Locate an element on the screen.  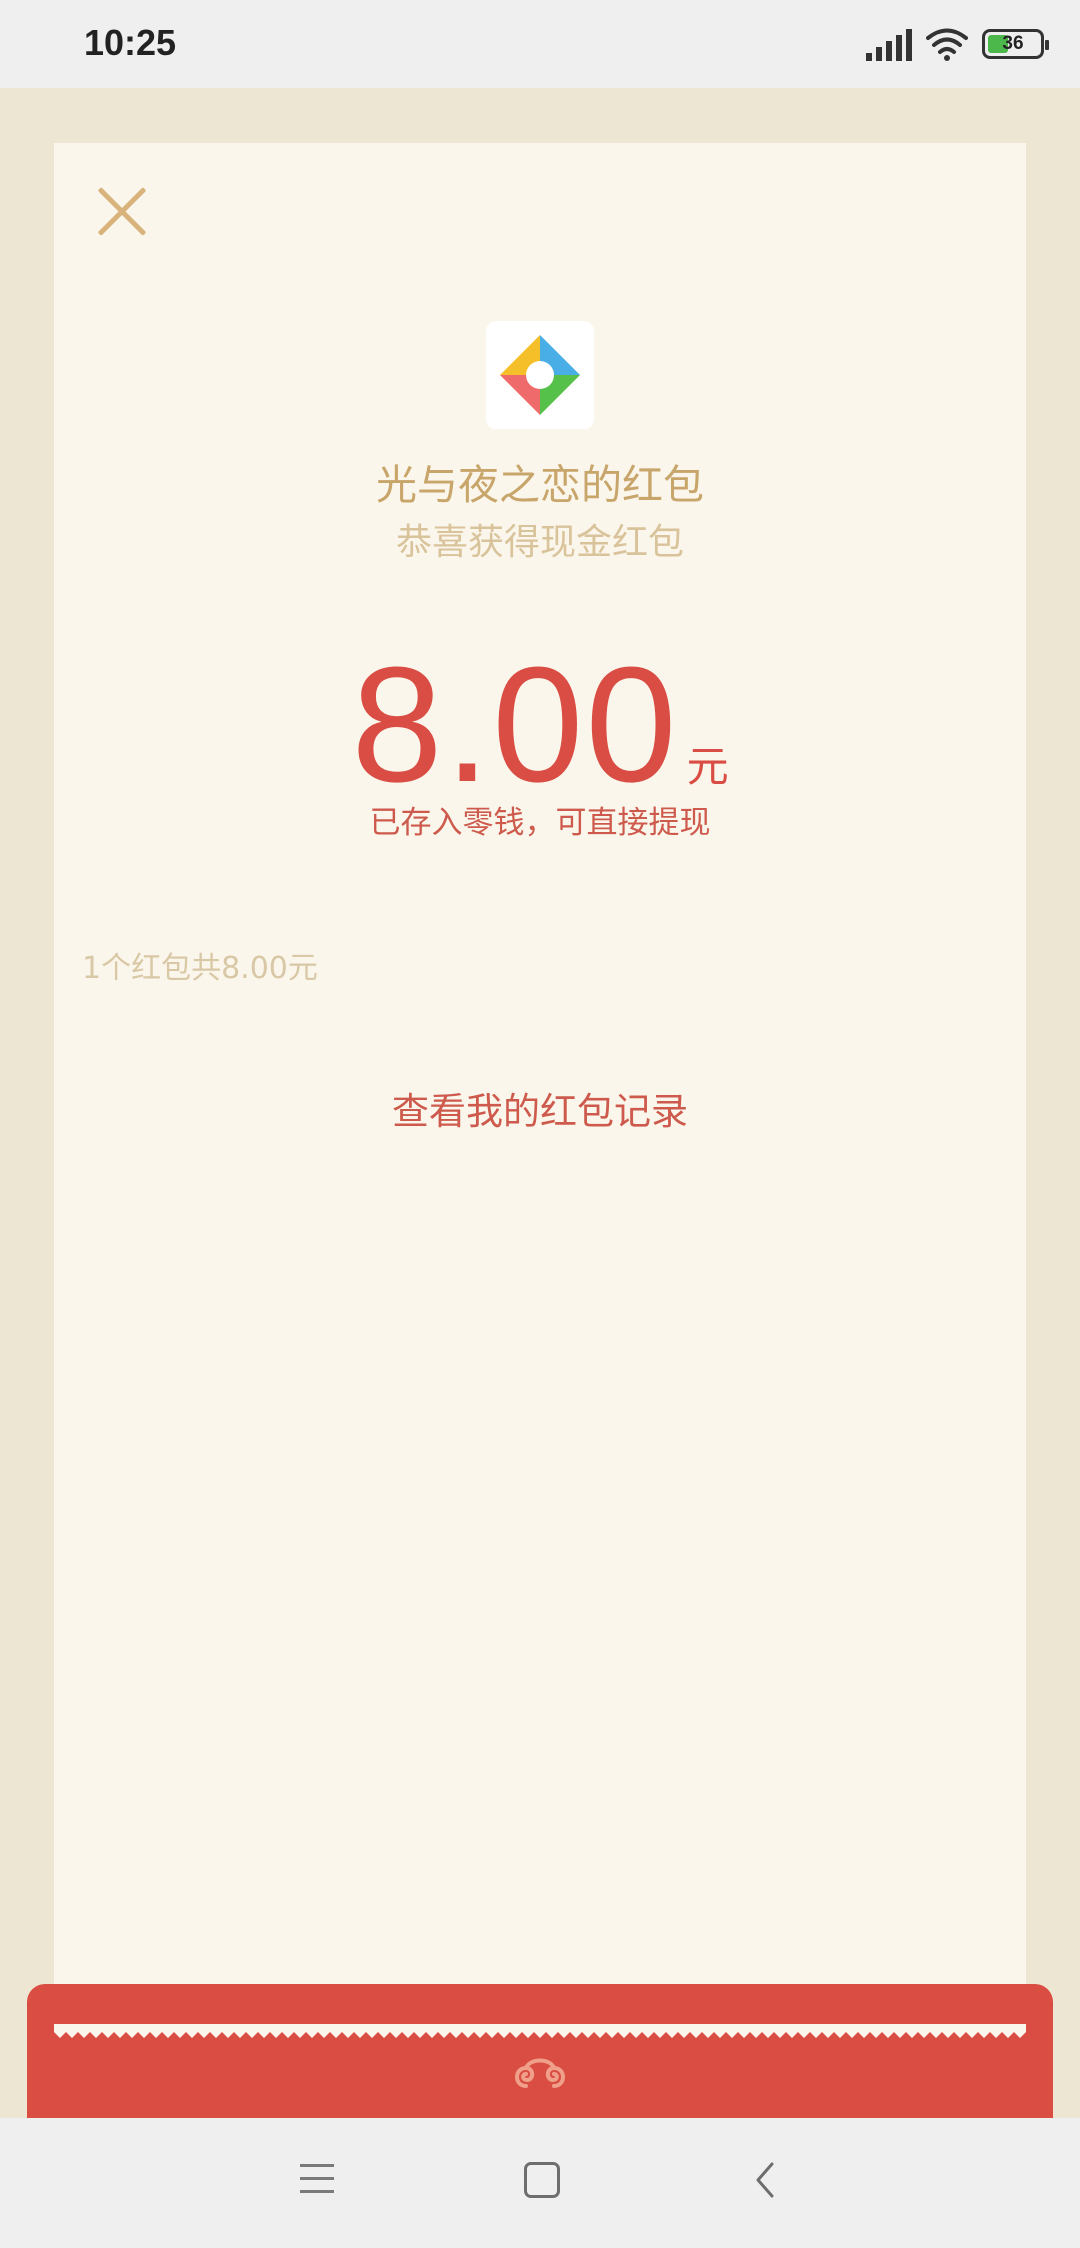
menu-icon is located at coordinates (317, 2179).